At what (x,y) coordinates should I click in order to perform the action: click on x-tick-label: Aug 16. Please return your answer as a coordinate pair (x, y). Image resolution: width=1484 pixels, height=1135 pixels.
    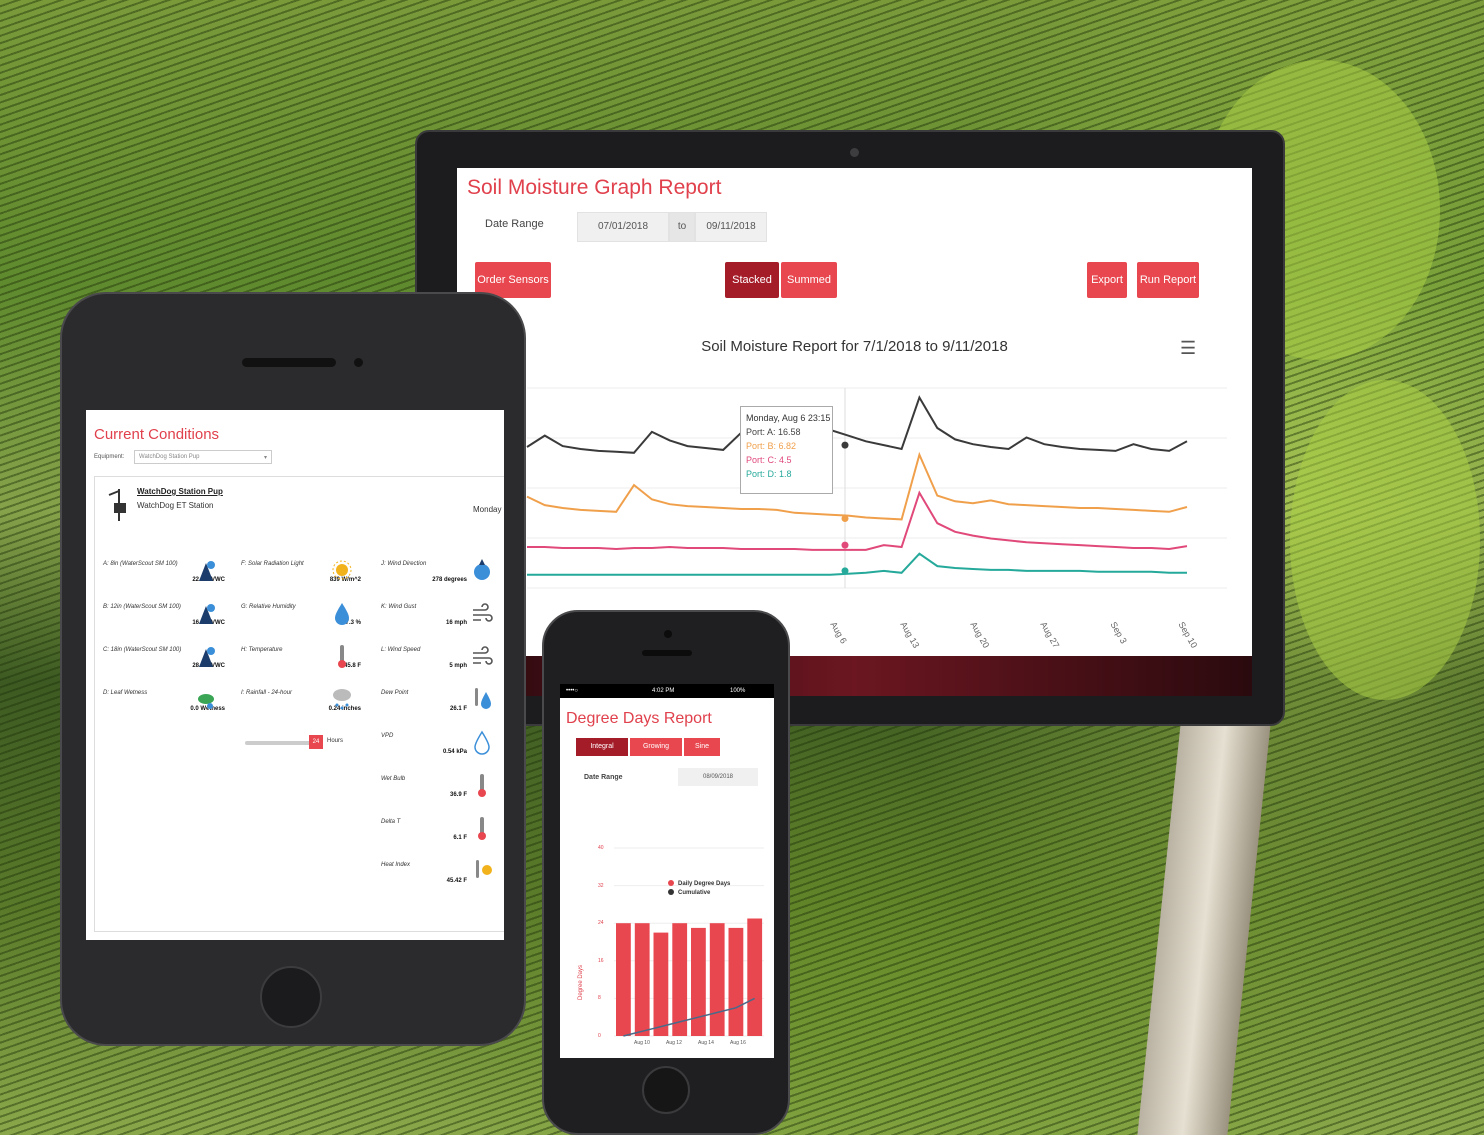
    Looking at the image, I should click on (738, 1043).